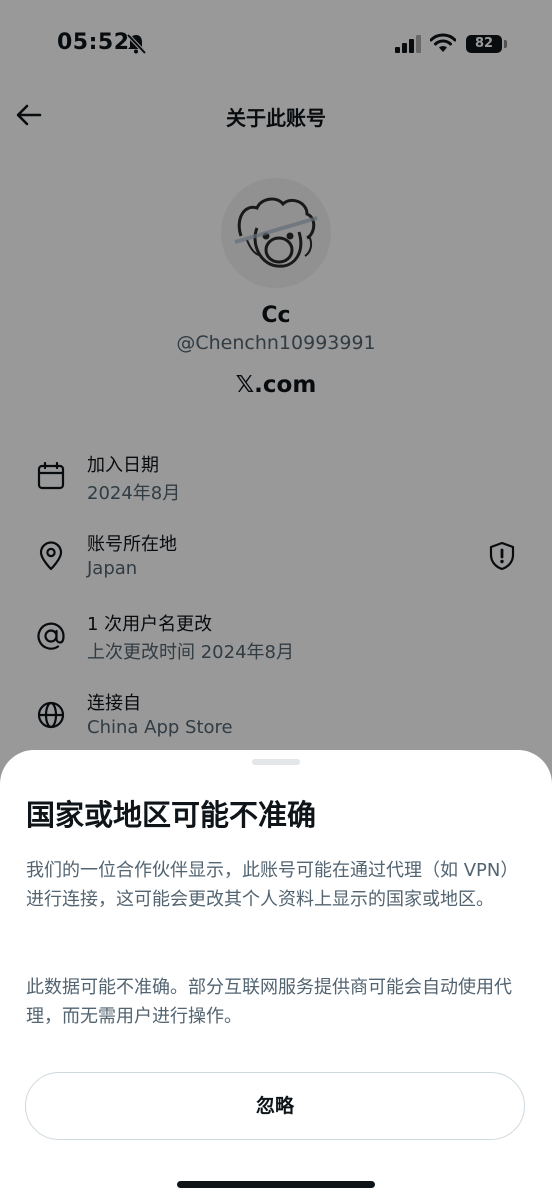 This screenshot has height=1200, width=552. I want to click on sheet-title: 国家或地区可能不准确, so click(171, 815).